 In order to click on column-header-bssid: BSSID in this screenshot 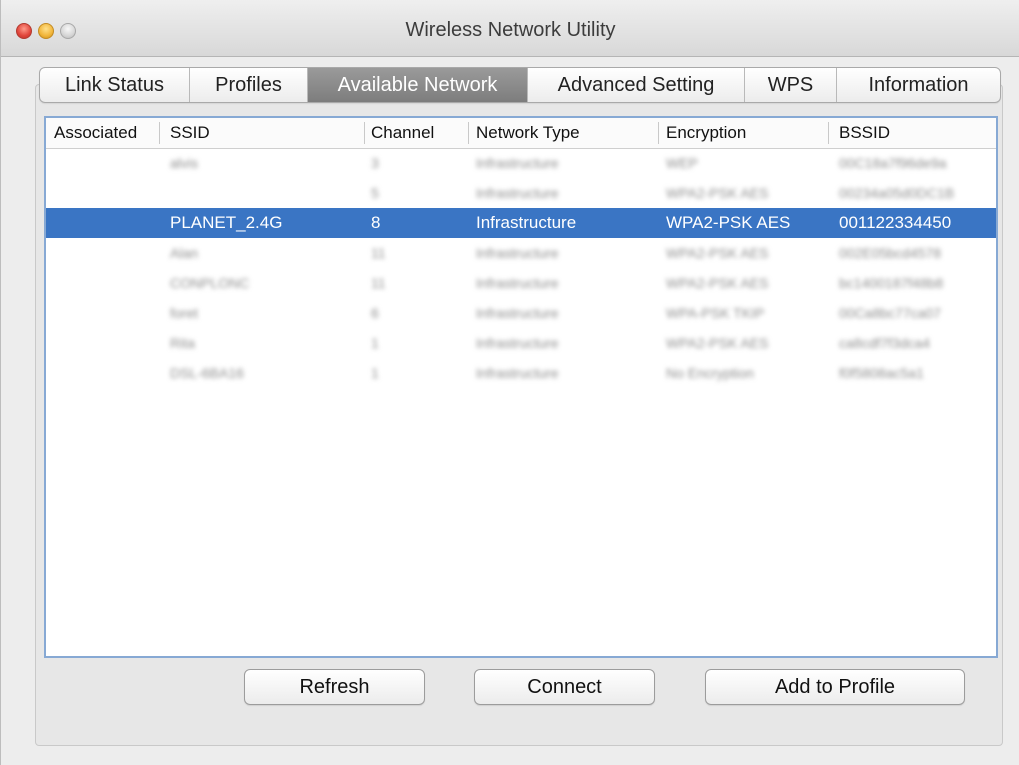, I will do `click(864, 133)`.